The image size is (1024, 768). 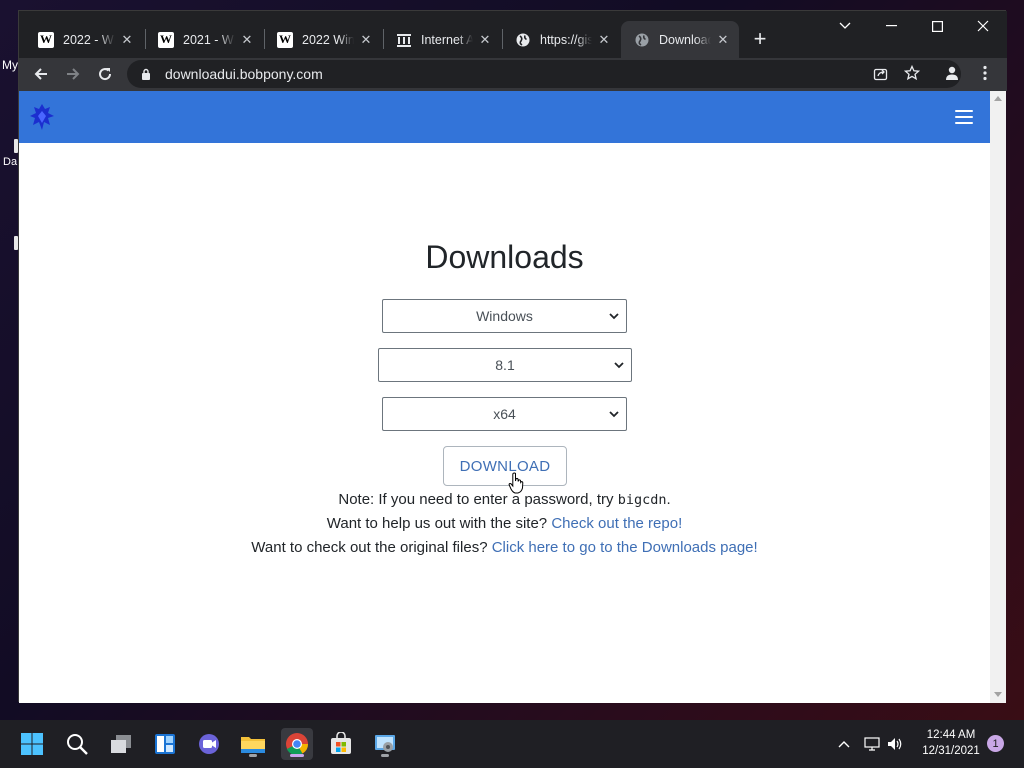 What do you see at coordinates (512, 744) in the screenshot?
I see `taskbar: 12:44 AM 12/31/2021` at bounding box center [512, 744].